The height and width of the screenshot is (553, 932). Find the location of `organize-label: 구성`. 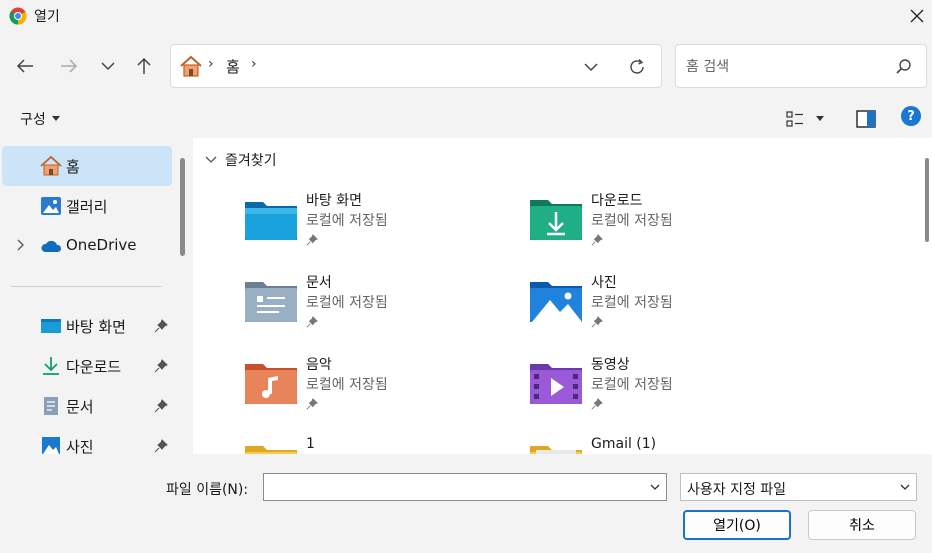

organize-label: 구성 is located at coordinates (33, 120).